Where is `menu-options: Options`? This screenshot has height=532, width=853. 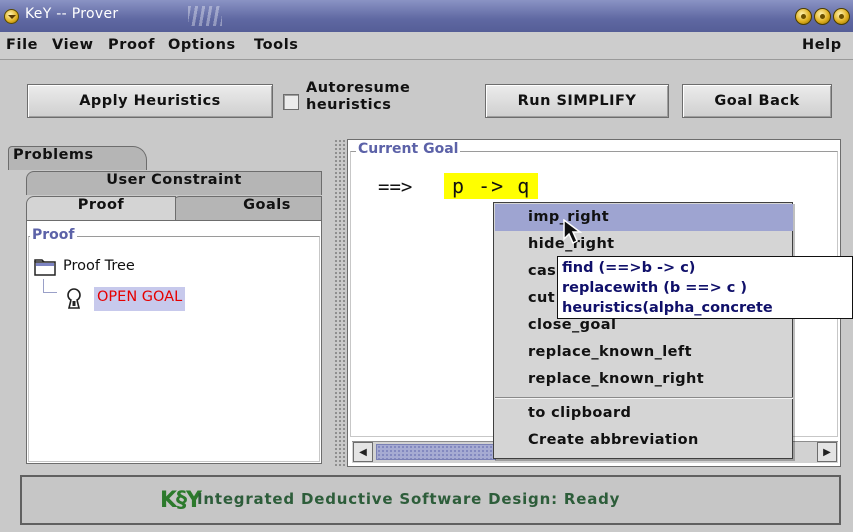
menu-options: Options is located at coordinates (202, 45).